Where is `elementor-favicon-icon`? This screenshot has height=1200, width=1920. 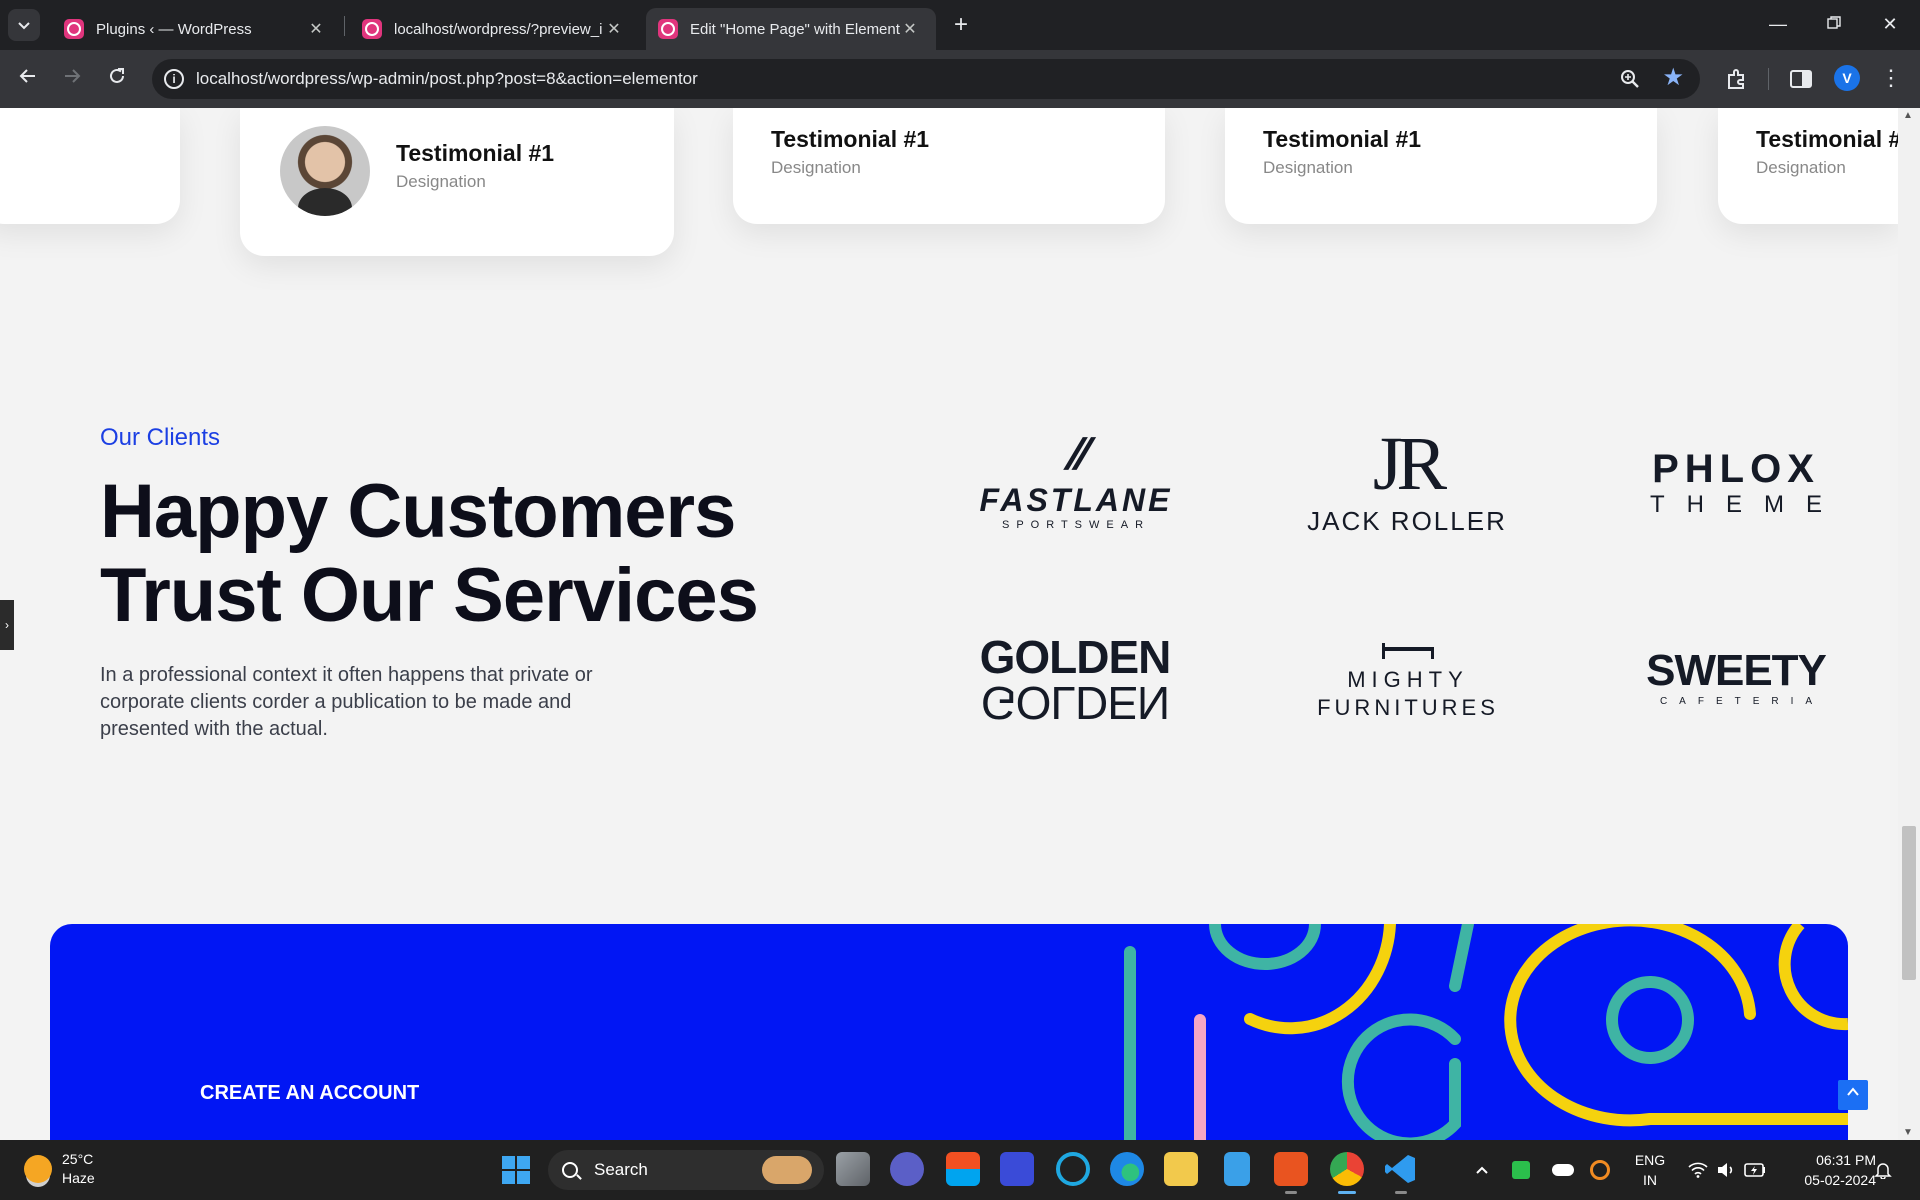
elementor-favicon-icon is located at coordinates (668, 29).